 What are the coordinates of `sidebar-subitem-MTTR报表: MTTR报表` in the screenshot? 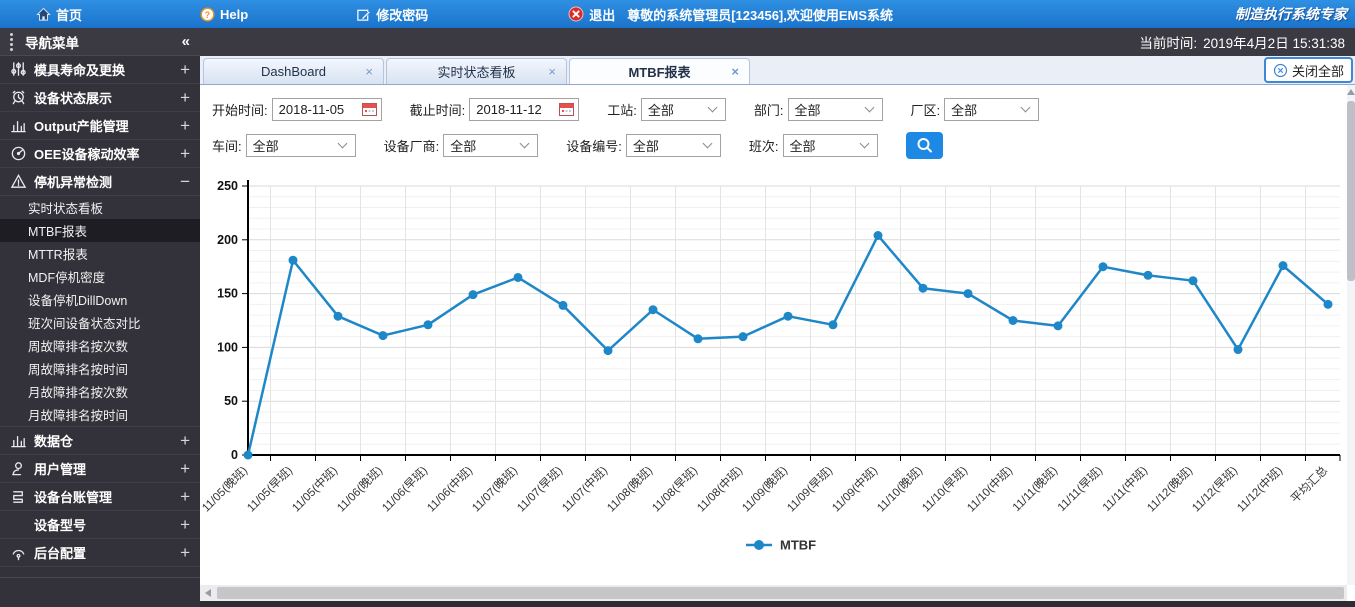 It's located at (100, 253).